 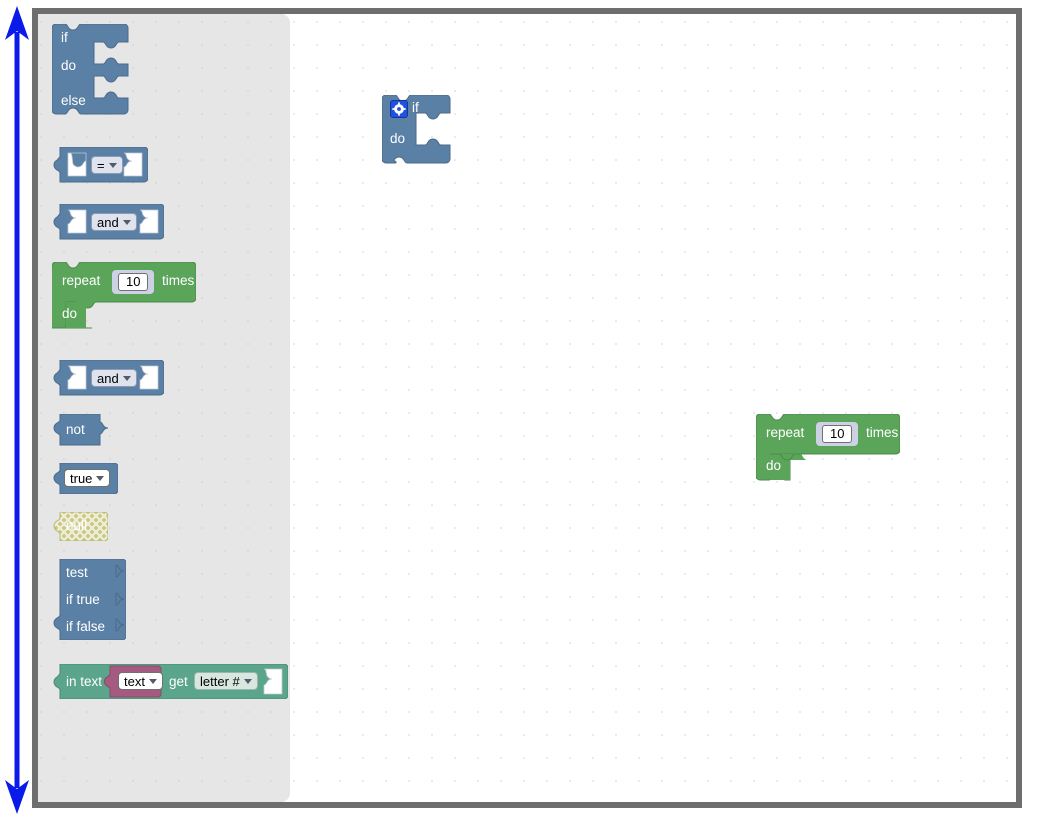 I want to click on flyout-compare-operator-value: =, so click(x=101, y=165).